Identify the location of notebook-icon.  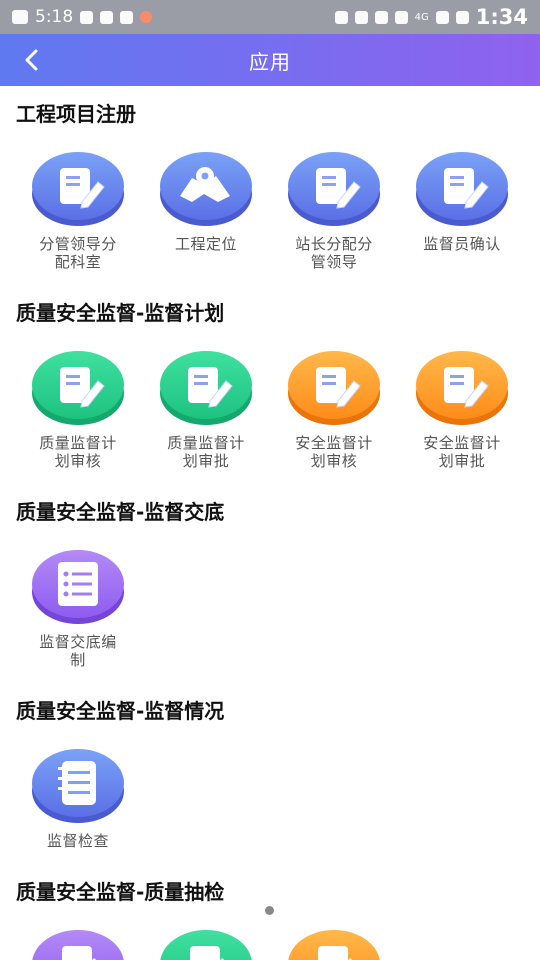
(78, 785).